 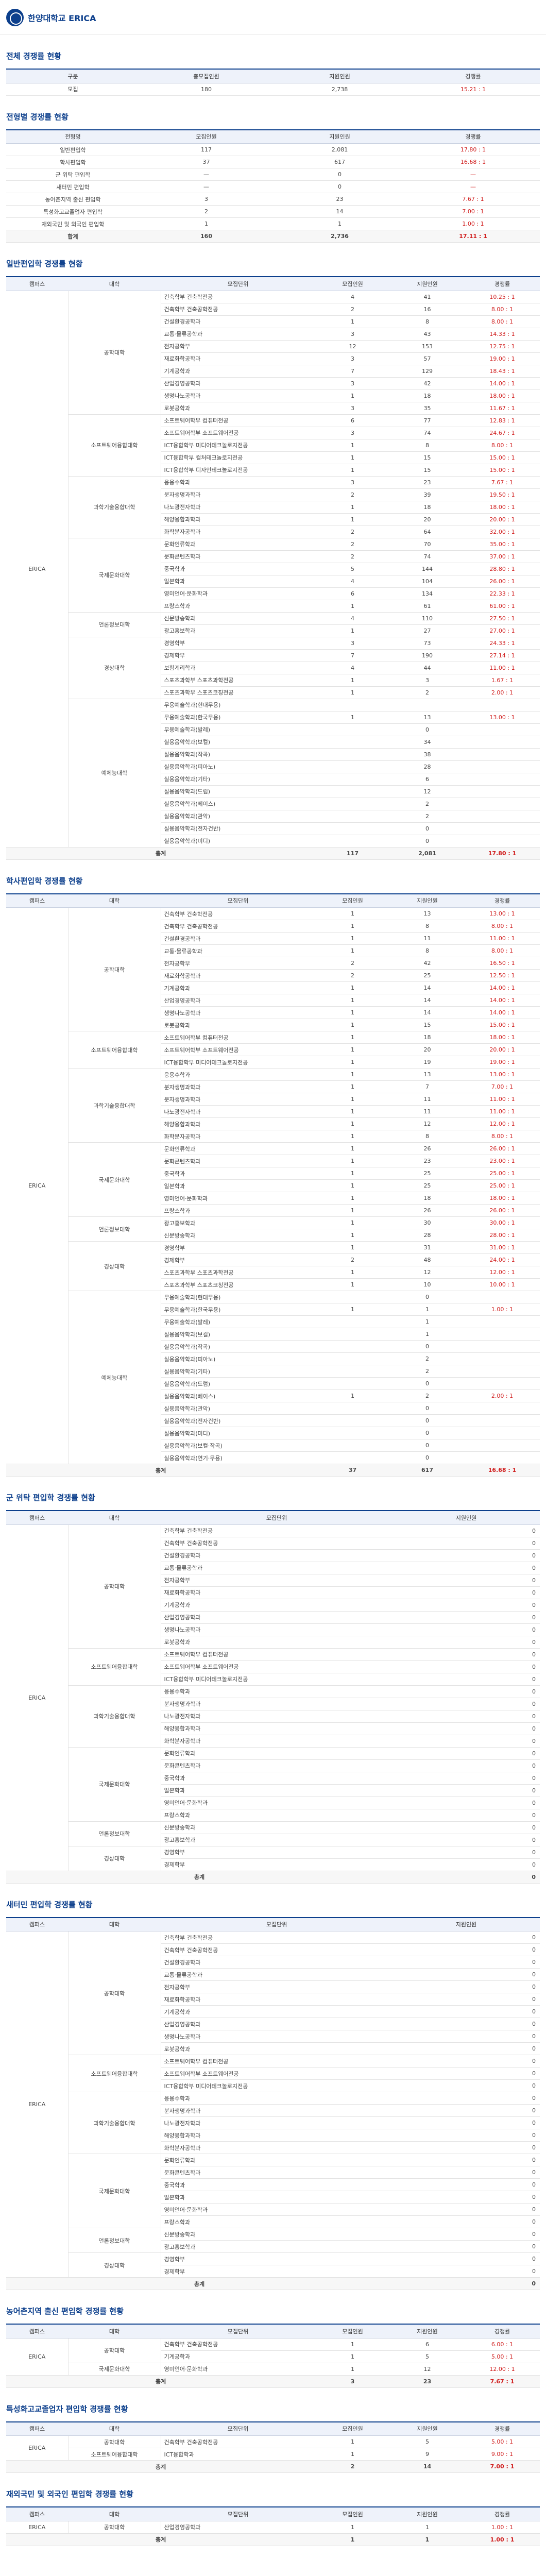 What do you see at coordinates (502, 1025) in the screenshot?
I see `cell: 15.00 : 1` at bounding box center [502, 1025].